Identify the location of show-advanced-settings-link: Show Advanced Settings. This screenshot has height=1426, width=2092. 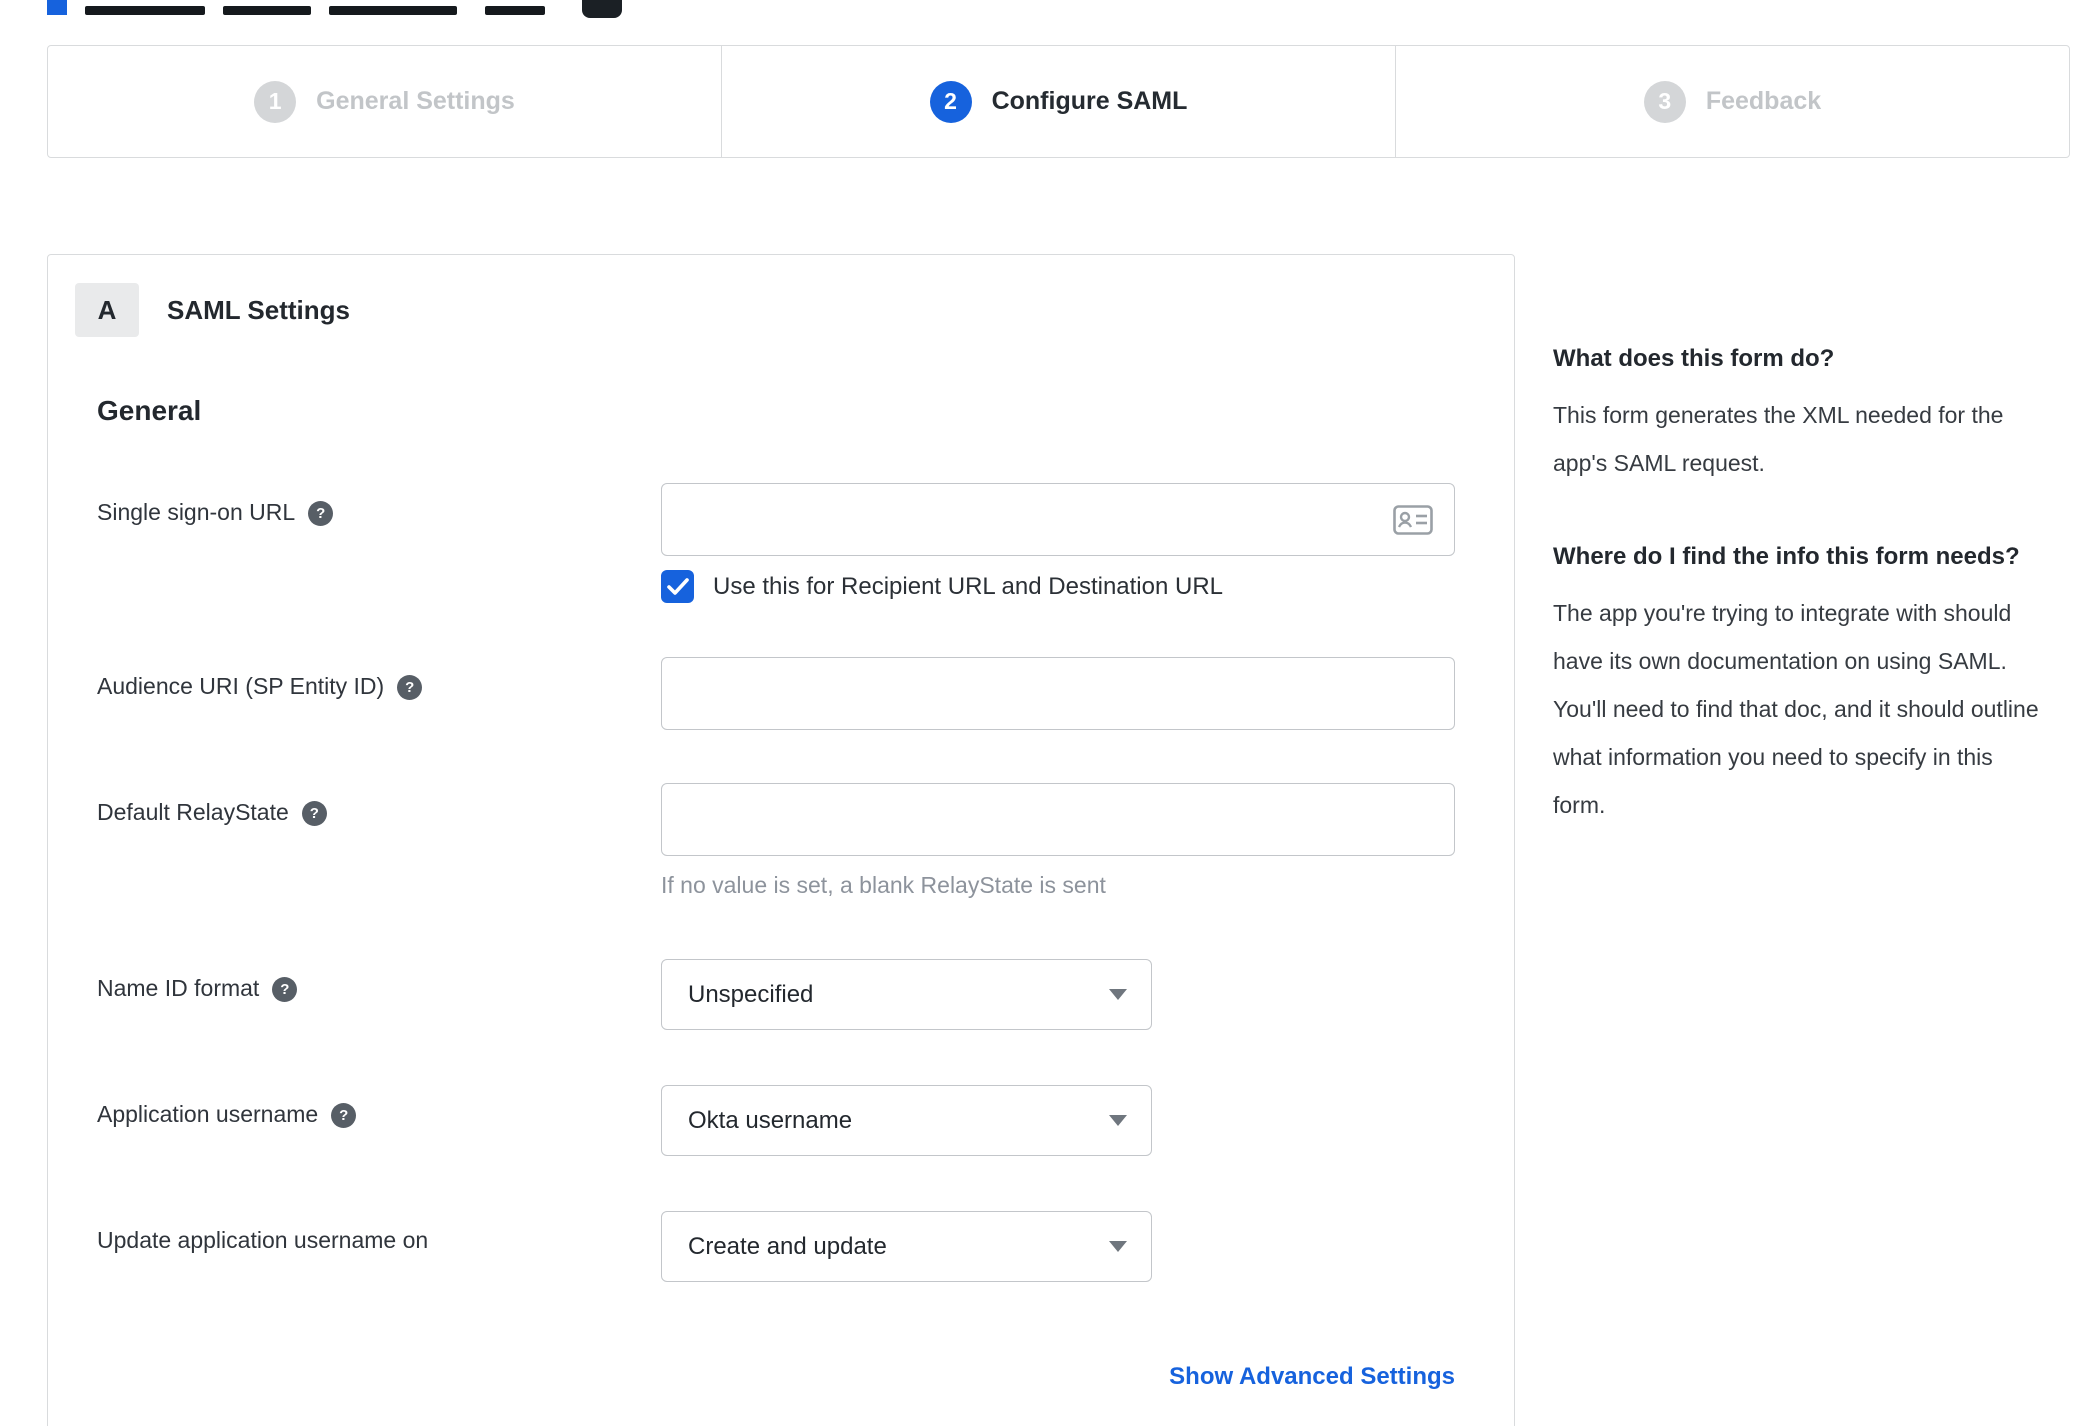
(1312, 1376).